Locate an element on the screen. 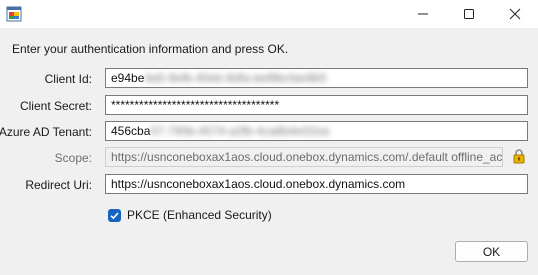 The width and height of the screenshot is (538, 275). tenant-field: 456cba07-790b-4574-a2fb-4ca8b4e02ea is located at coordinates (316, 131).